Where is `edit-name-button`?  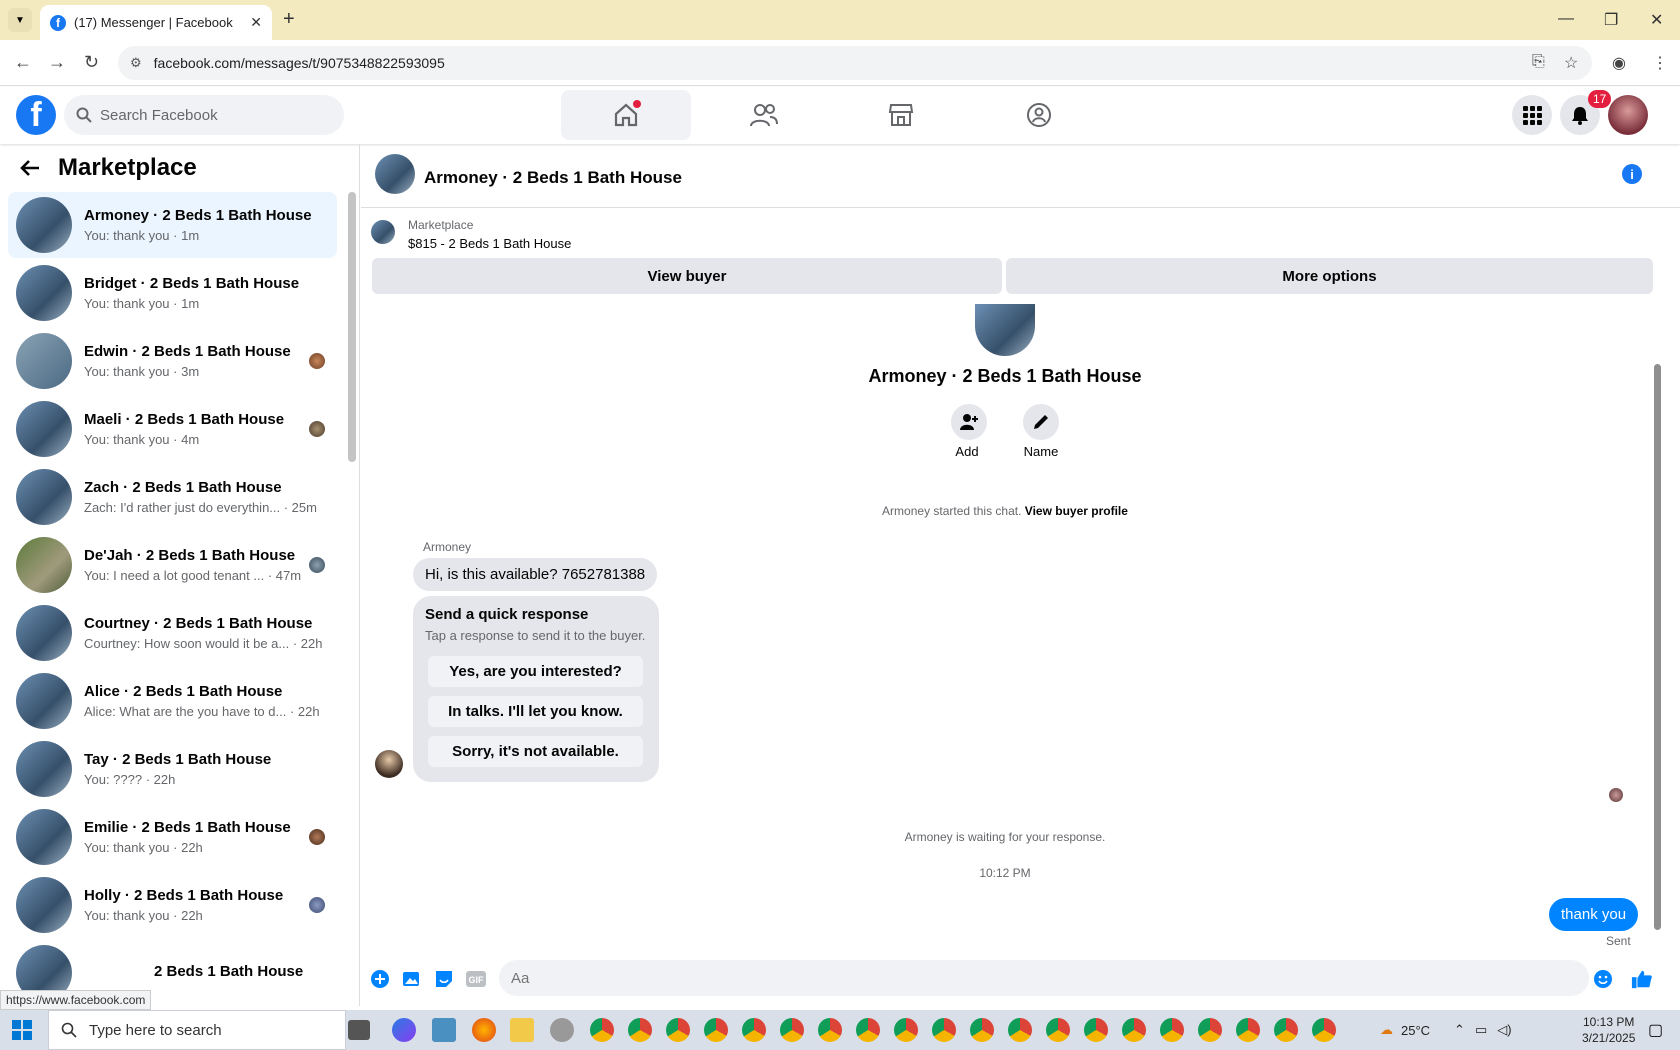 edit-name-button is located at coordinates (1041, 422).